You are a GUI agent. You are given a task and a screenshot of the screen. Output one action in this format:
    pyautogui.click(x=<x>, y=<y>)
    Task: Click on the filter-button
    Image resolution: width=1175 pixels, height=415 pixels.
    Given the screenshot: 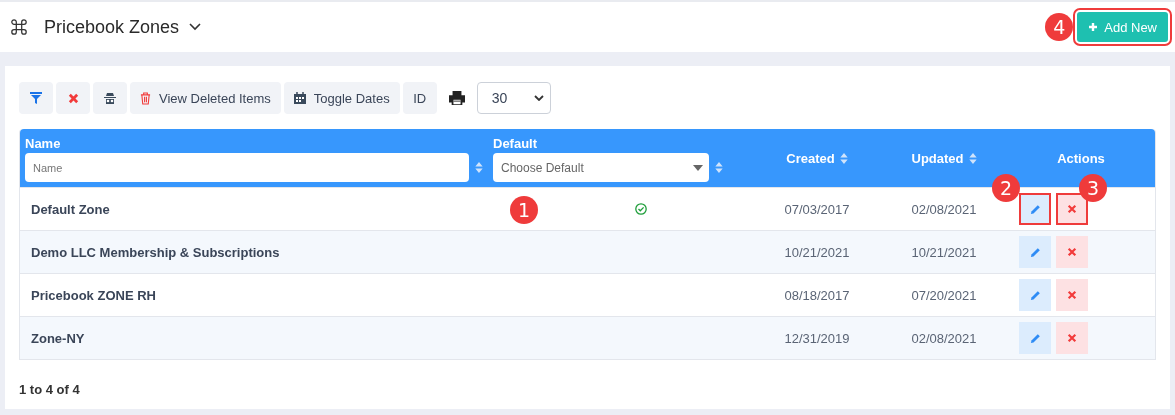 What is the action you would take?
    pyautogui.click(x=36, y=98)
    